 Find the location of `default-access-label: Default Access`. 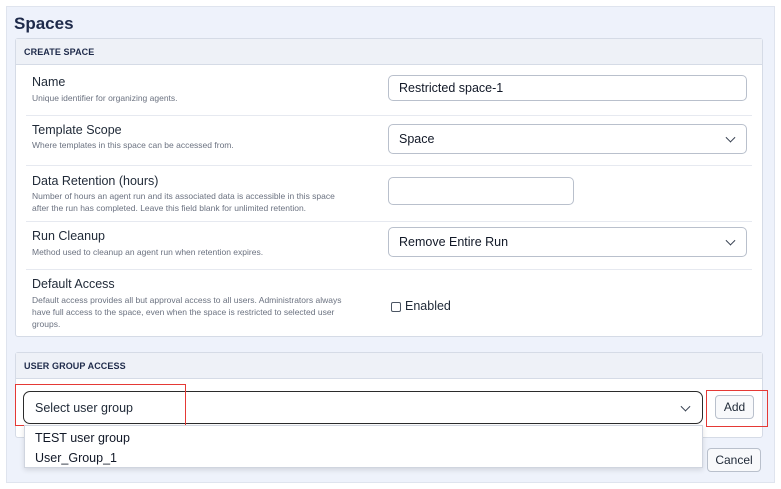

default-access-label: Default Access is located at coordinates (73, 284).